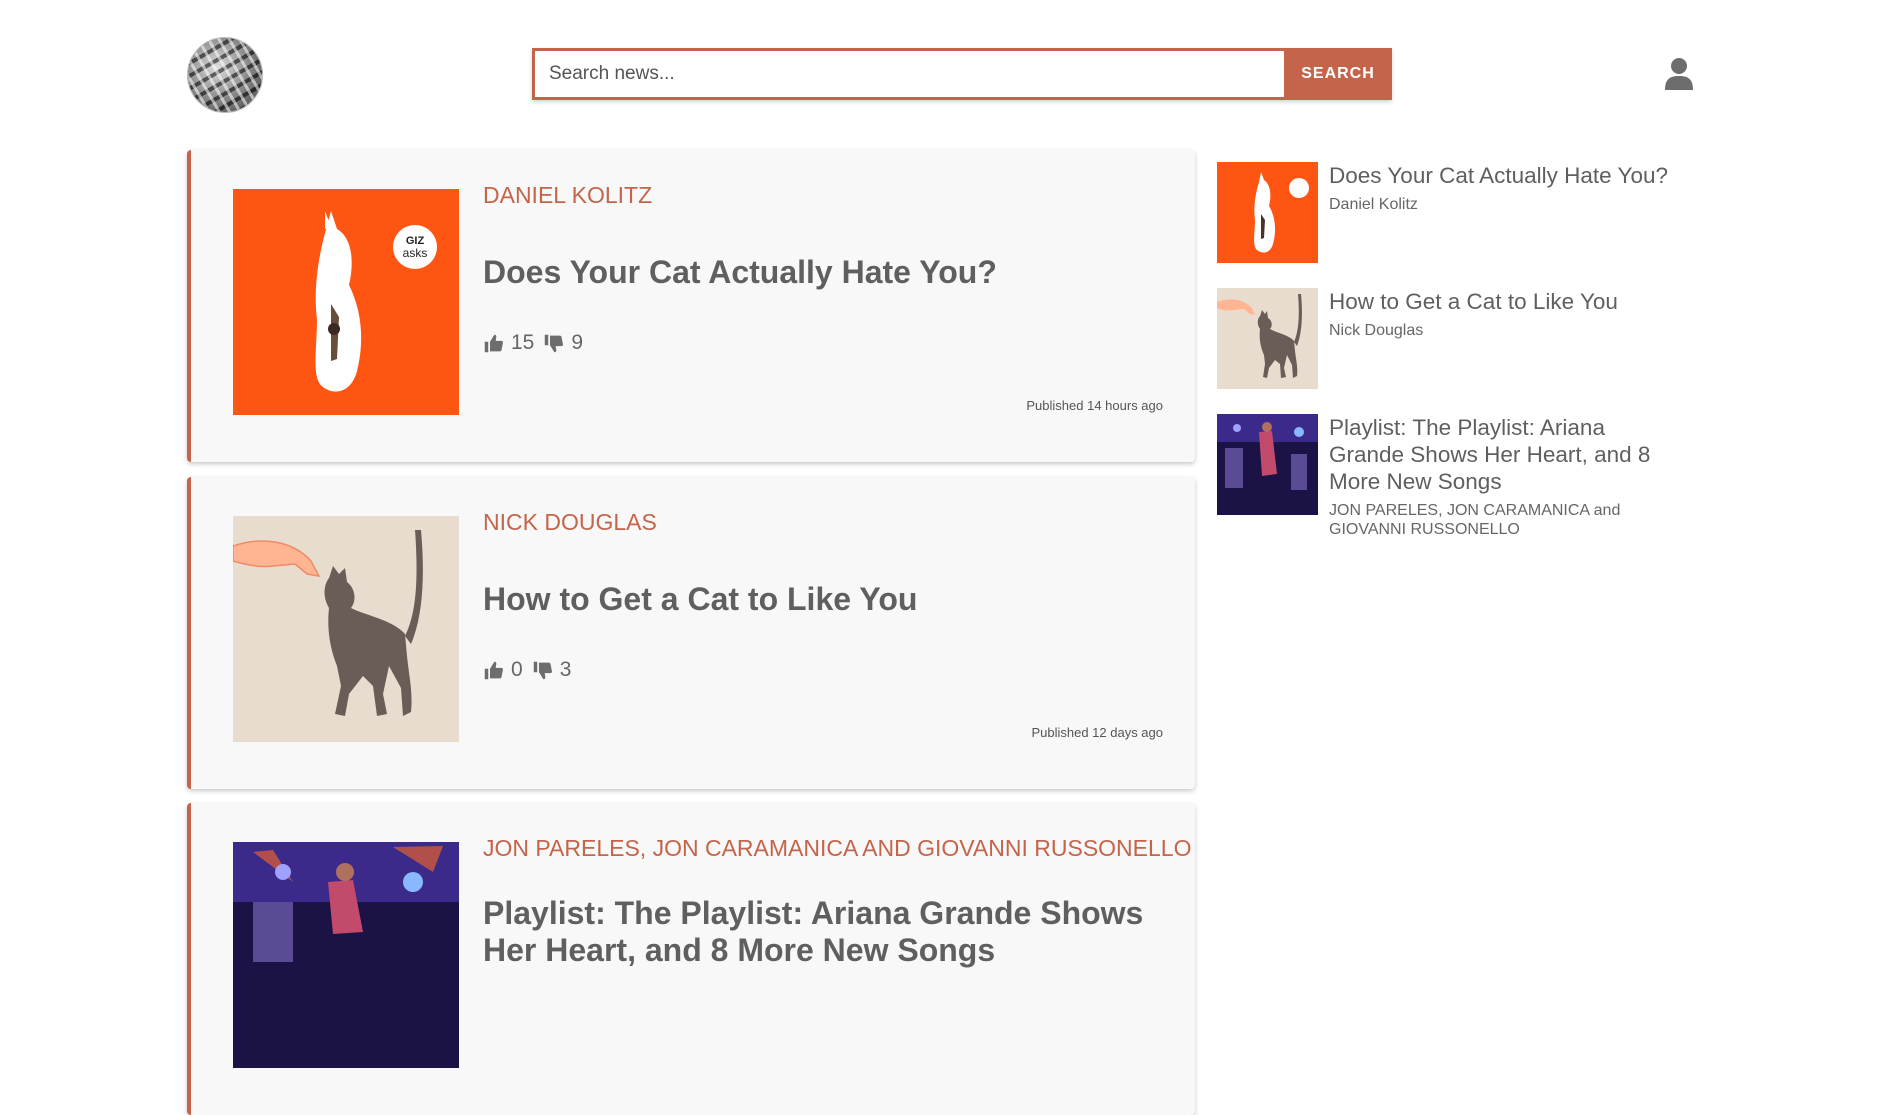 This screenshot has width=1881, height=1115. What do you see at coordinates (908, 74) in the screenshot?
I see `search-input` at bounding box center [908, 74].